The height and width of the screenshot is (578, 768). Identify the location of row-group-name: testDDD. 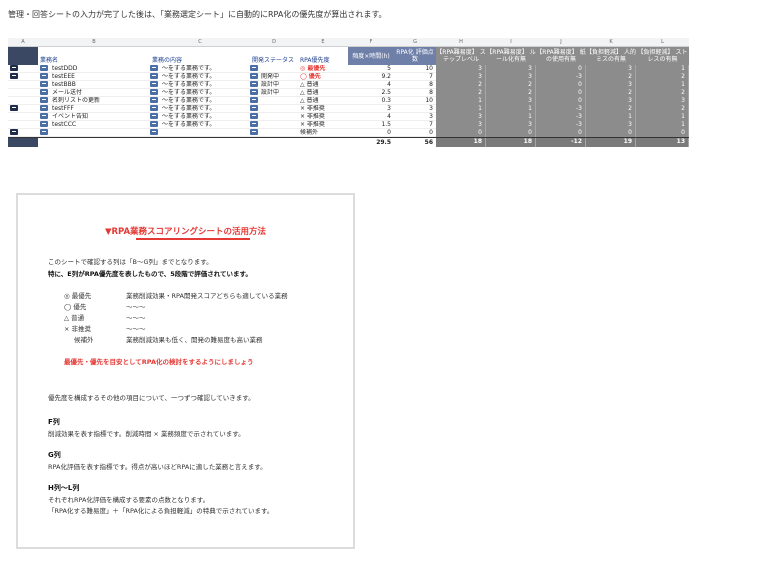
(94, 69).